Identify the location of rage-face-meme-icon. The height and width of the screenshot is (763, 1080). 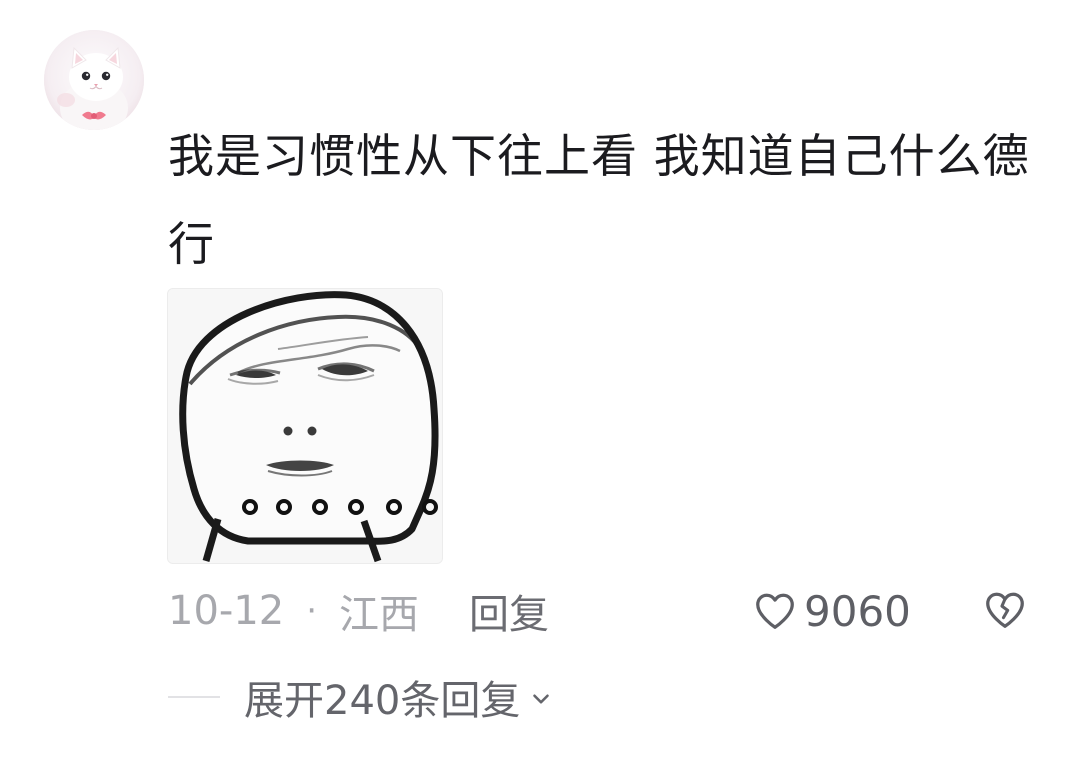
(305, 426).